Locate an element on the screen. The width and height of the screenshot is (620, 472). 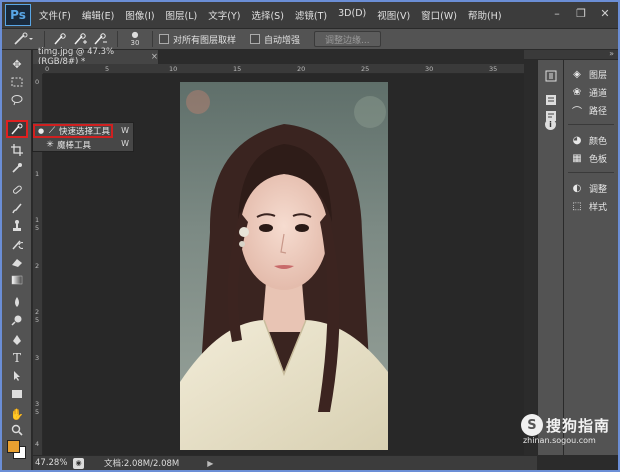
quick-selection-icon: ⟋ is located at coordinates (52, 131).